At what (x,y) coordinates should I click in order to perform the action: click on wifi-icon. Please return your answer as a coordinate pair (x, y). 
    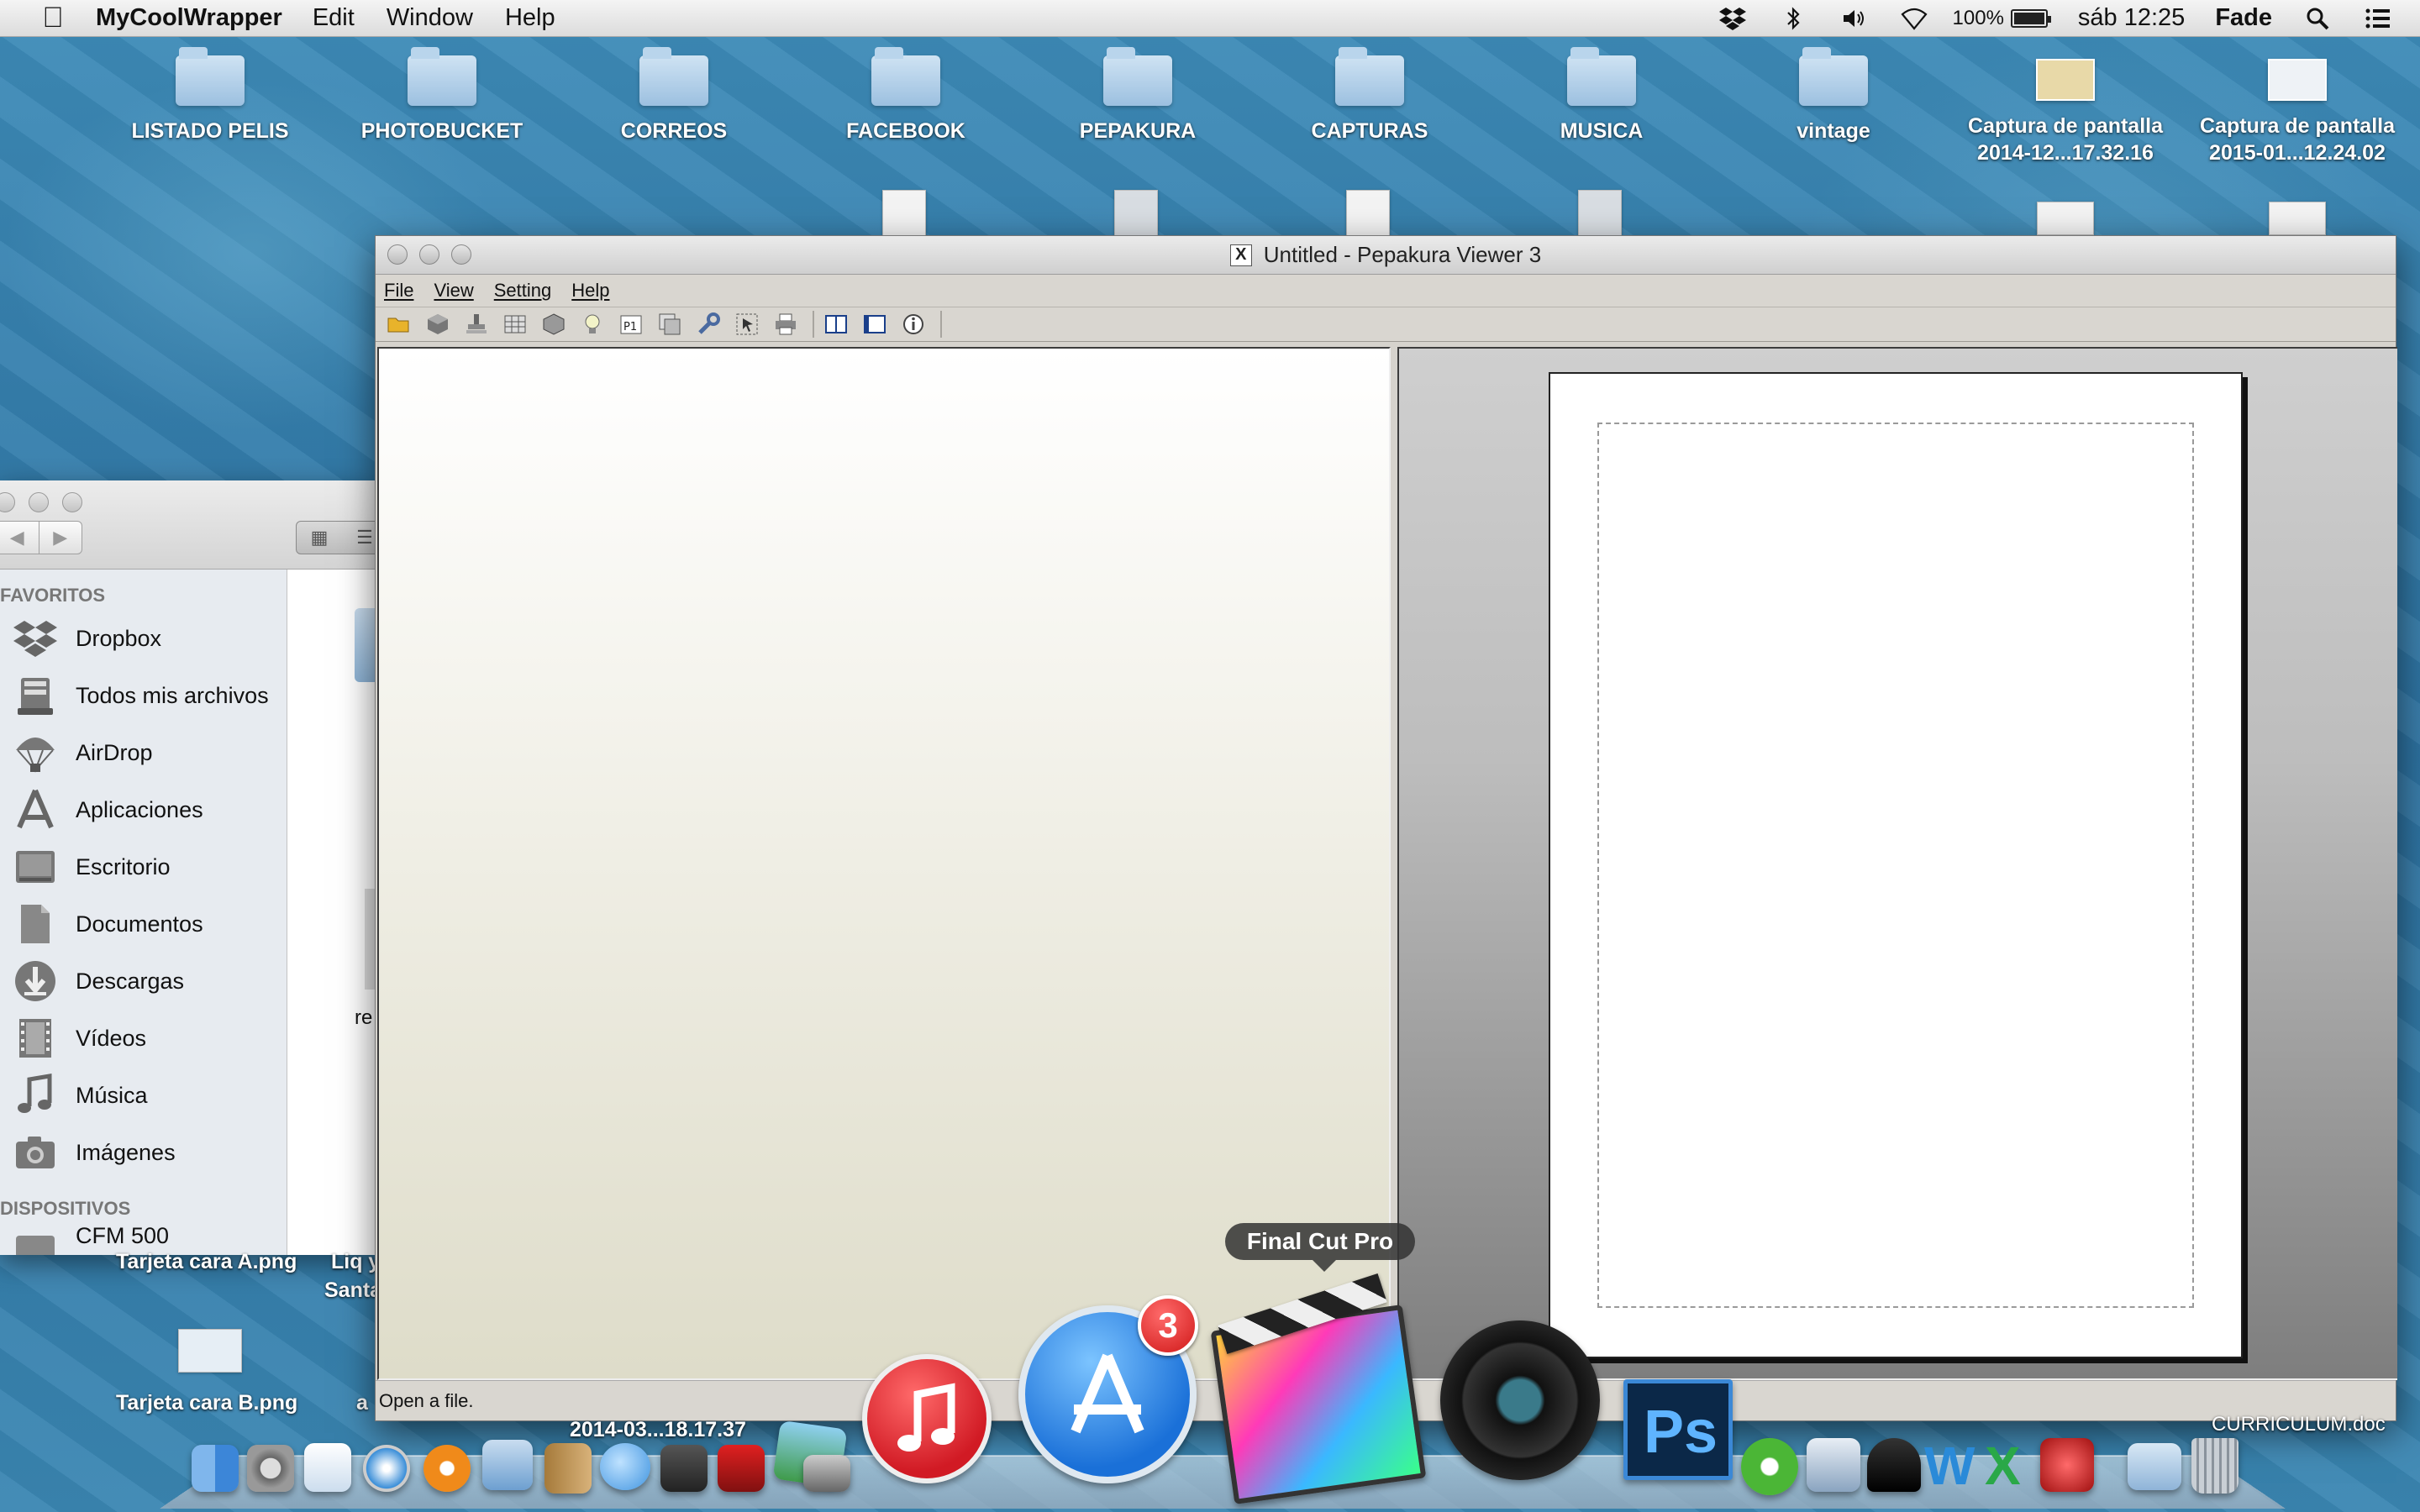
    Looking at the image, I should click on (1914, 18).